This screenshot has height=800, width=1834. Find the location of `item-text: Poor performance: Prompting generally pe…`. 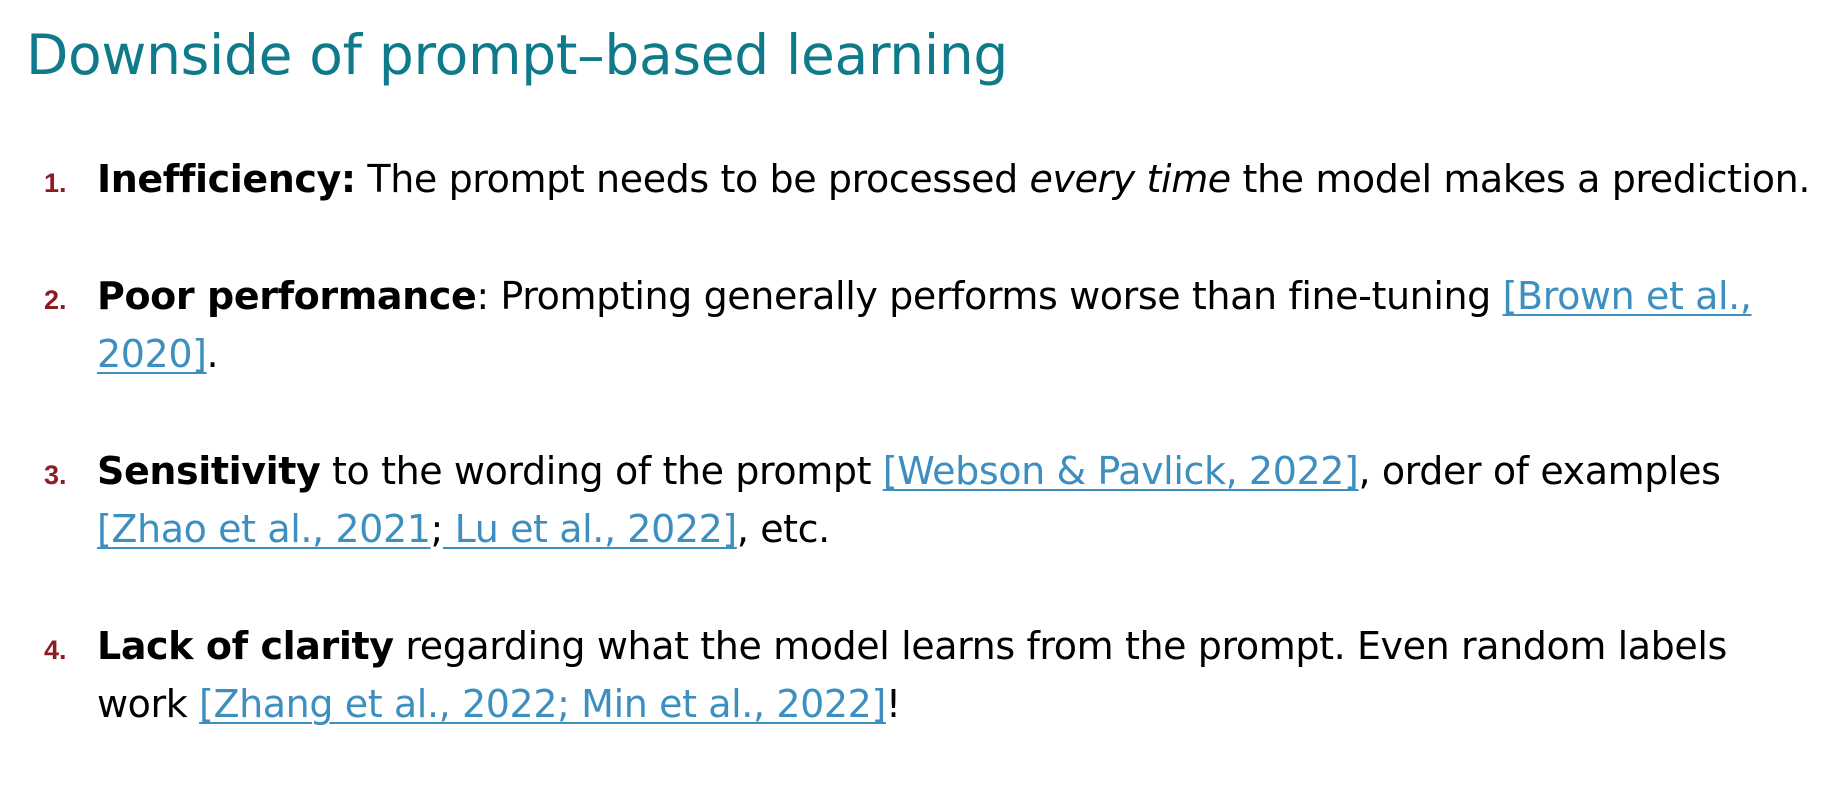

item-text: Poor performance: Prompting generally pe… is located at coordinates (957, 325).